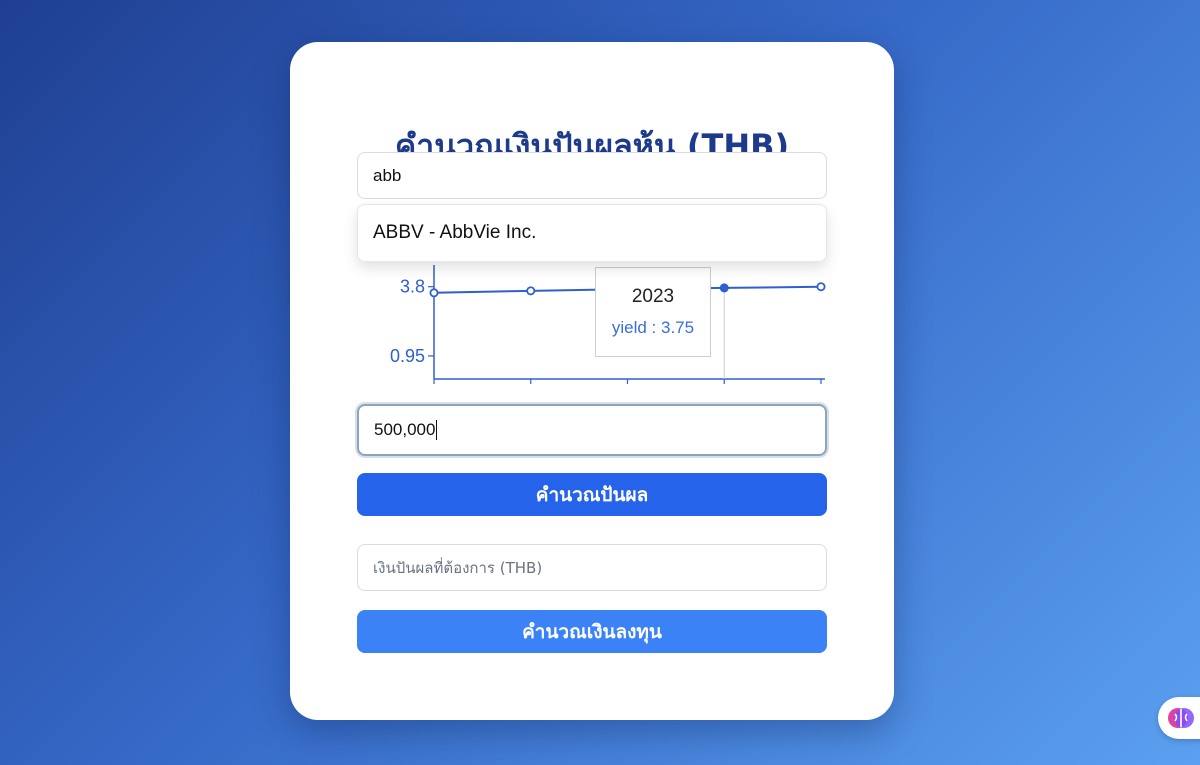 The image size is (1200, 765). Describe the element at coordinates (455, 232) in the screenshot. I see `suggestion-label: ABBV - AbbVie Inc.` at that location.